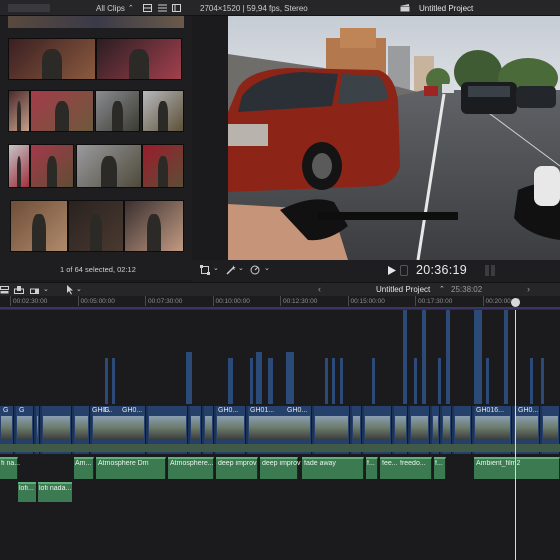  I want to click on clip-appearance-icon, so click(176, 8).